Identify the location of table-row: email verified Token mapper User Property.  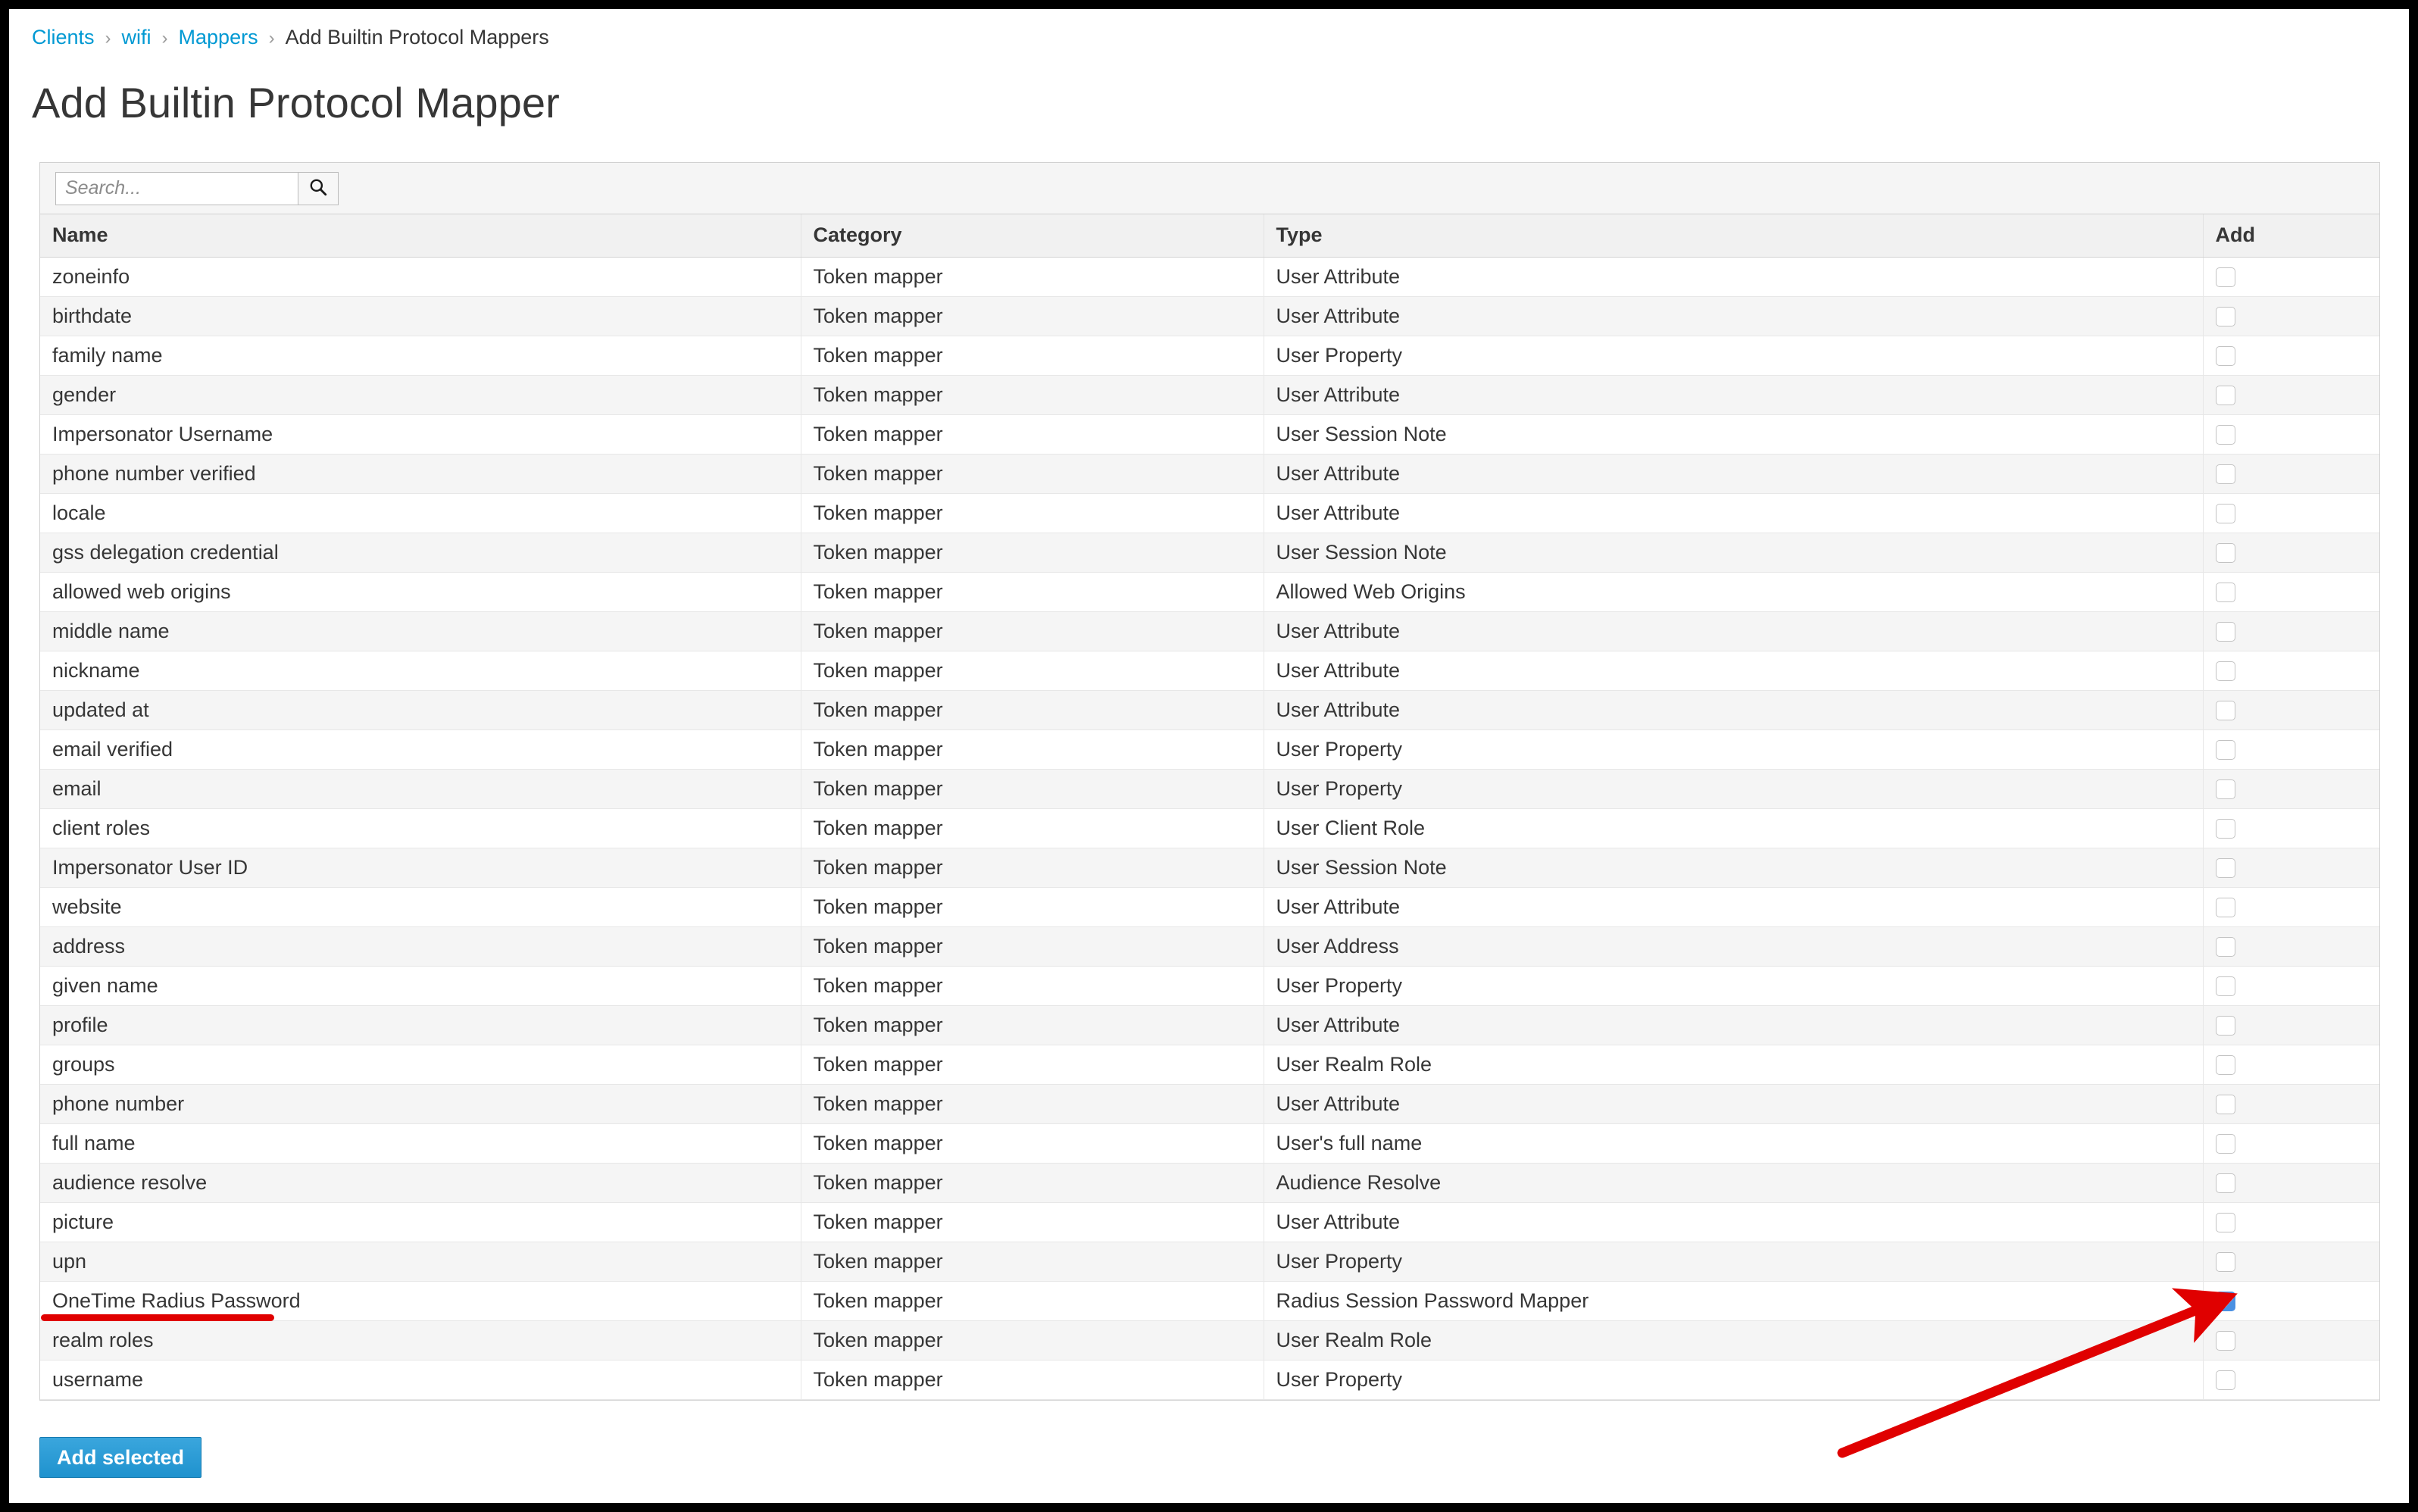
(1209, 749).